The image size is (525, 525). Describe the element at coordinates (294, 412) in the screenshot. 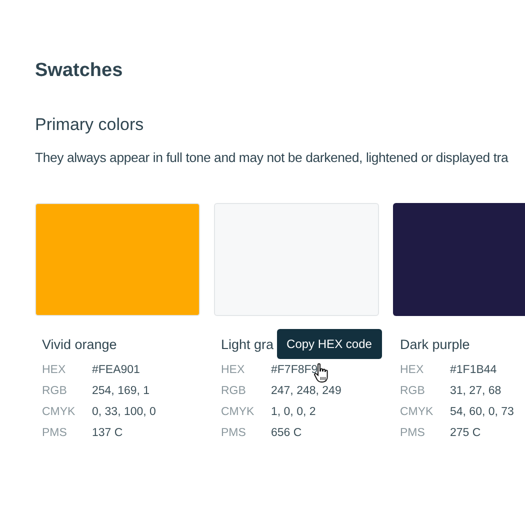

I see `spec-value: 1, 0, 0, 2` at that location.